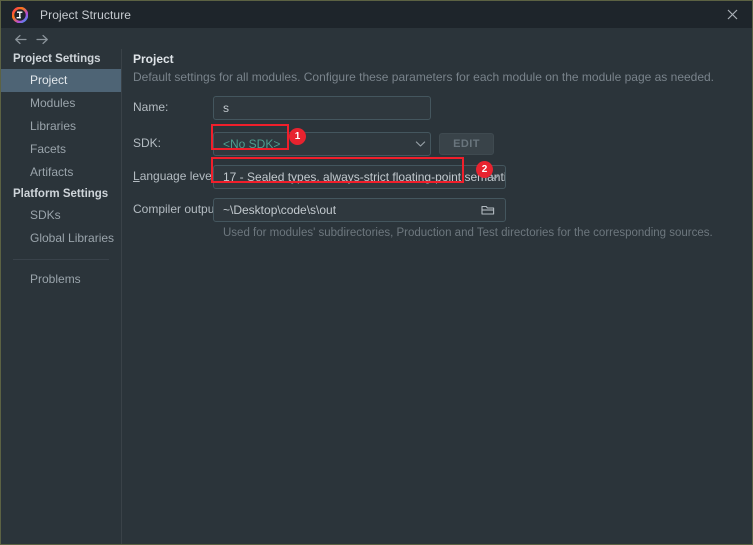 Image resolution: width=753 pixels, height=545 pixels. Describe the element at coordinates (57, 59) in the screenshot. I see `sidebar-group-project-settings: Project Settings` at that location.